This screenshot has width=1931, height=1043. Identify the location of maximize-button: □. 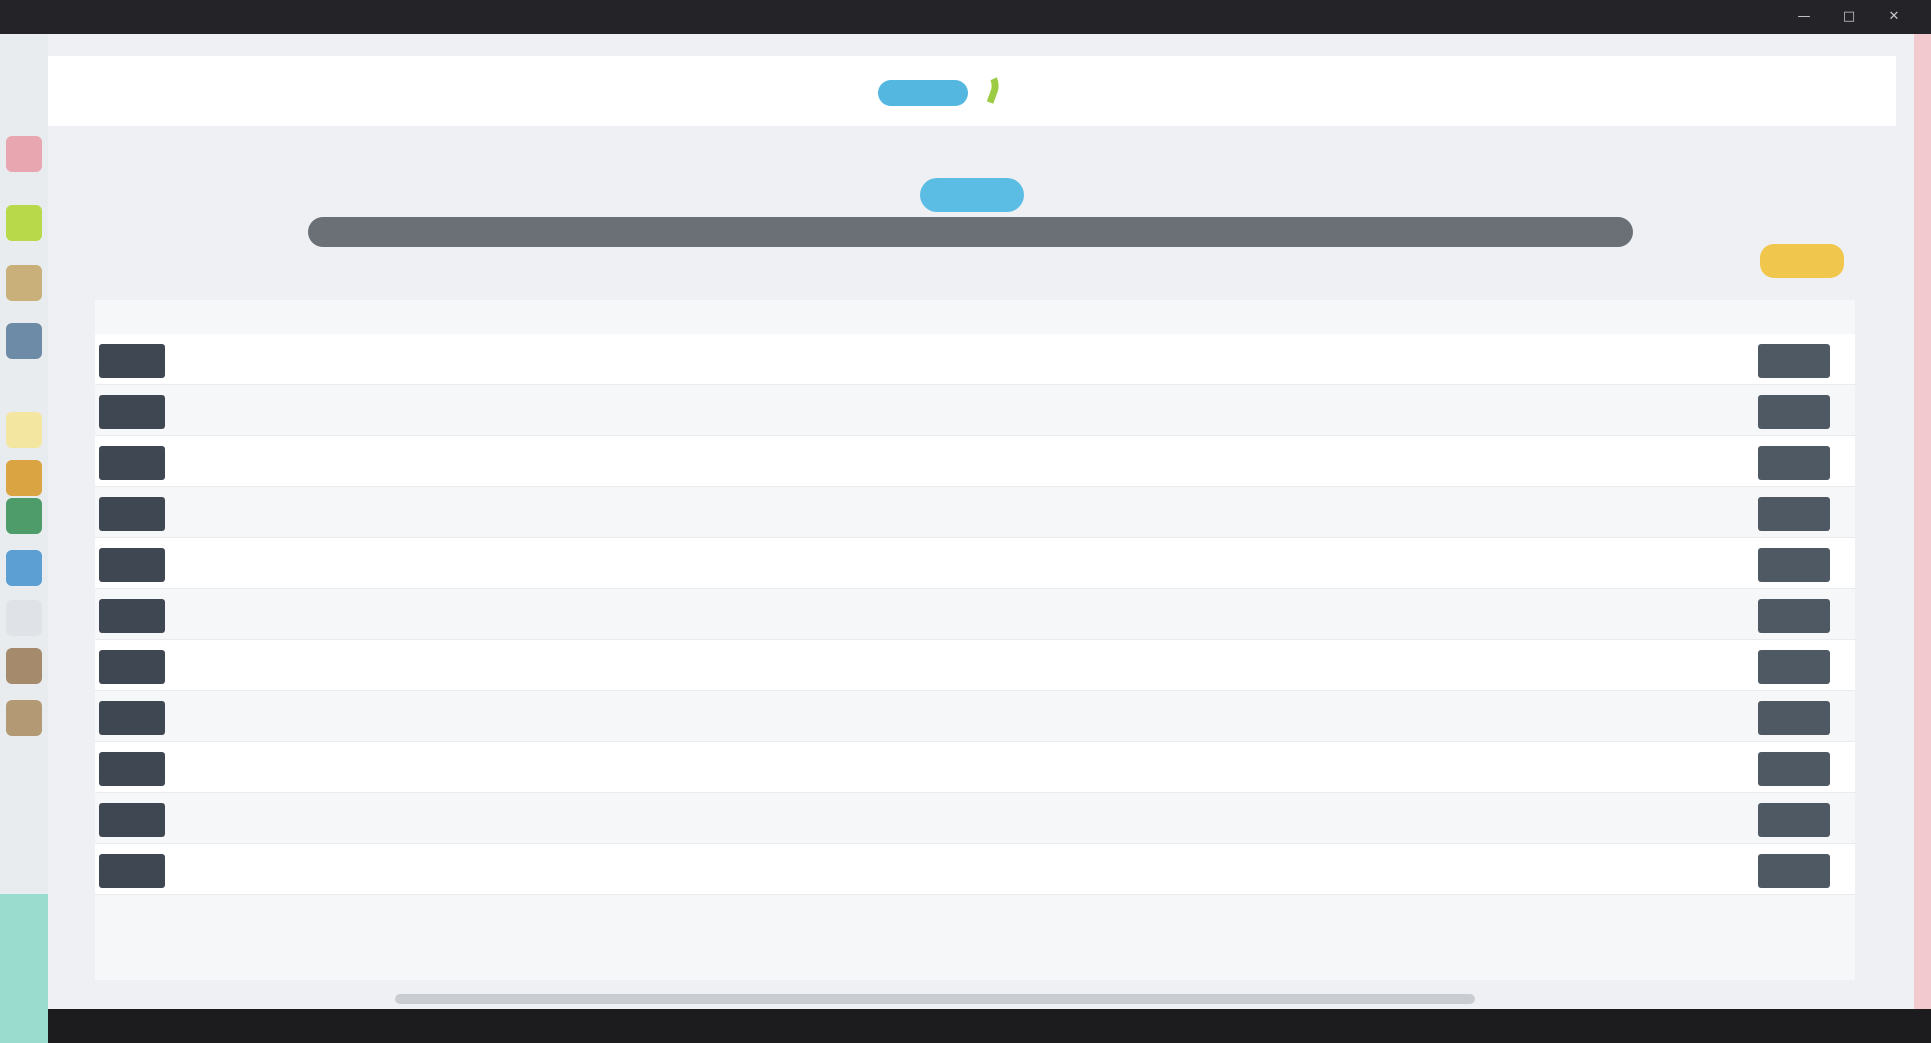
(1849, 17).